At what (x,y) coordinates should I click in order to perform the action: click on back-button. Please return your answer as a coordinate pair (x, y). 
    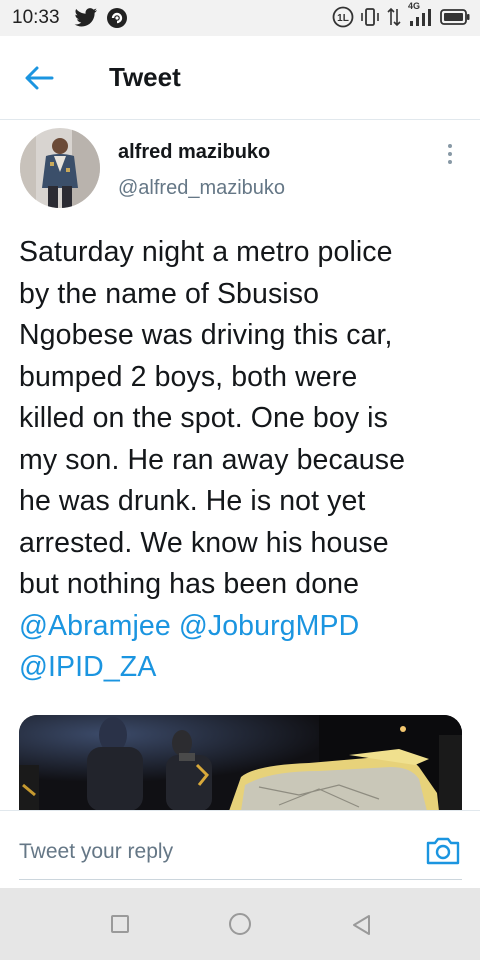
    Looking at the image, I should click on (42, 78).